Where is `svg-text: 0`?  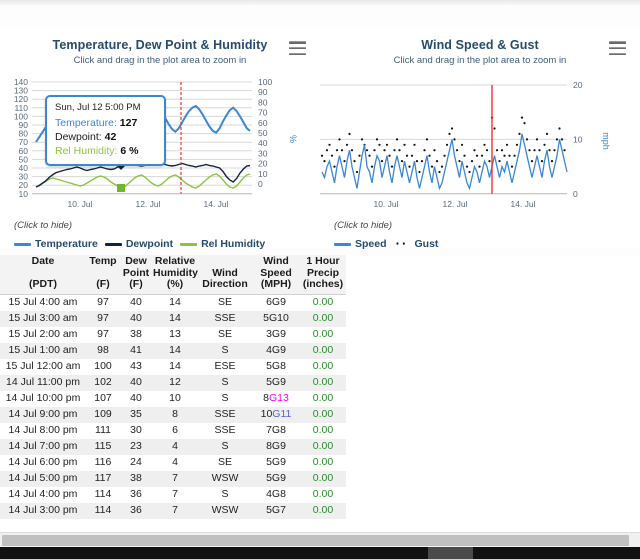
svg-text: 0 is located at coordinates (260, 184).